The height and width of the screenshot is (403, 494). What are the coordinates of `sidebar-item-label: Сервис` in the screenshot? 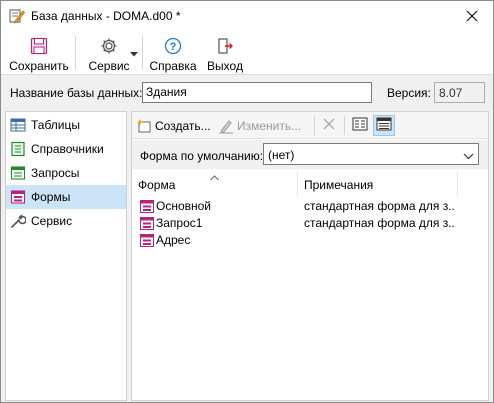 It's located at (52, 221).